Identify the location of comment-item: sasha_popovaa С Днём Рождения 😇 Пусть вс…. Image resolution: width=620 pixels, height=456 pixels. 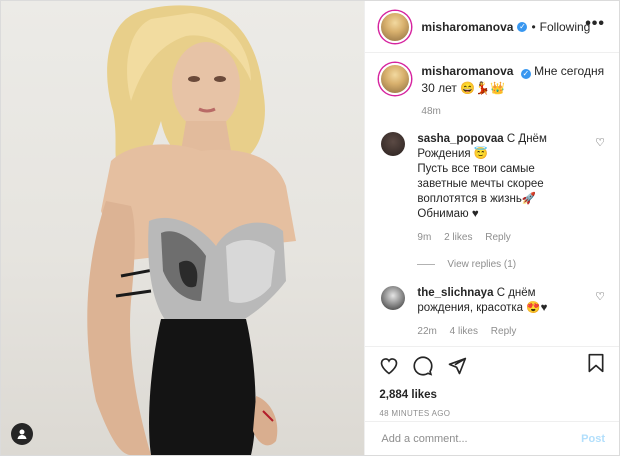
(492, 188).